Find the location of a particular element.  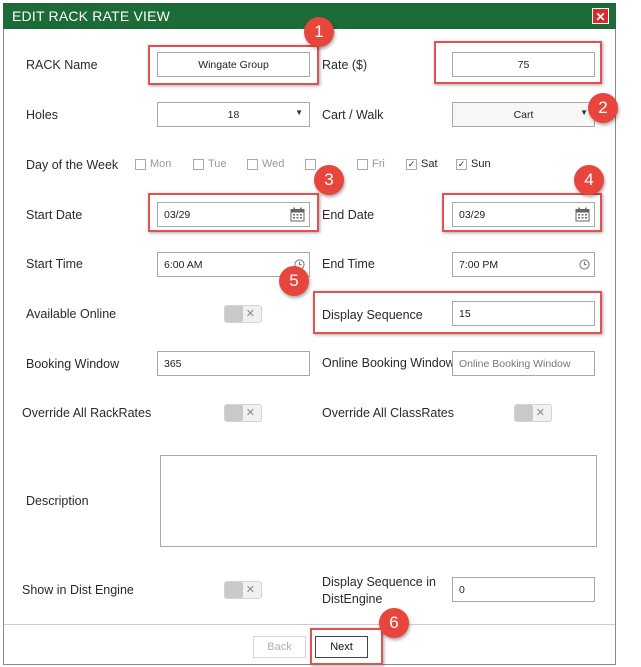

highlight-start-date is located at coordinates (233, 212).